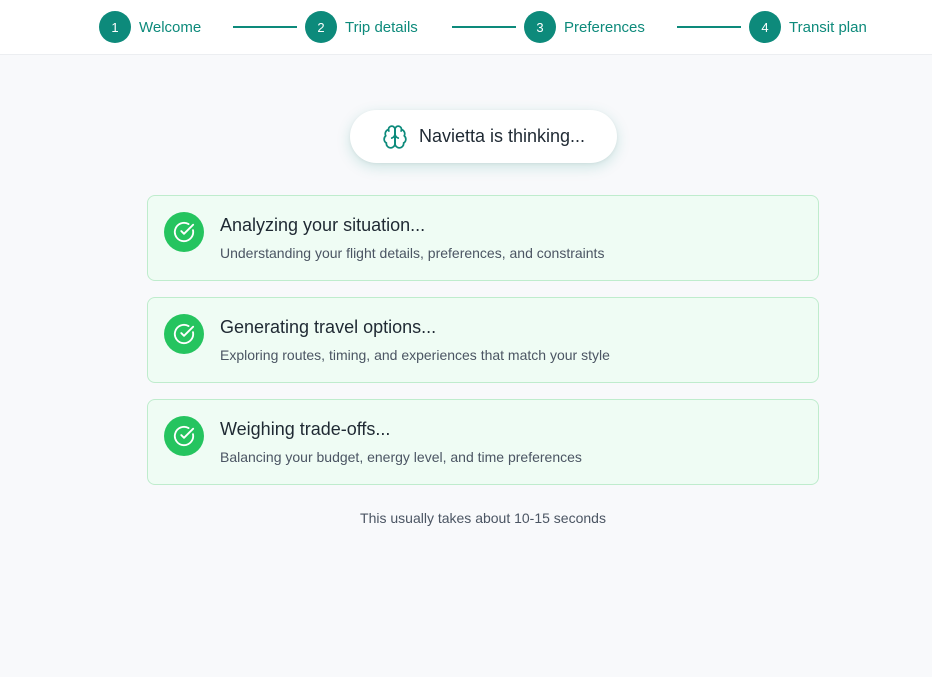 Image resolution: width=932 pixels, height=677 pixels. I want to click on step-label: Transit plan, so click(828, 27).